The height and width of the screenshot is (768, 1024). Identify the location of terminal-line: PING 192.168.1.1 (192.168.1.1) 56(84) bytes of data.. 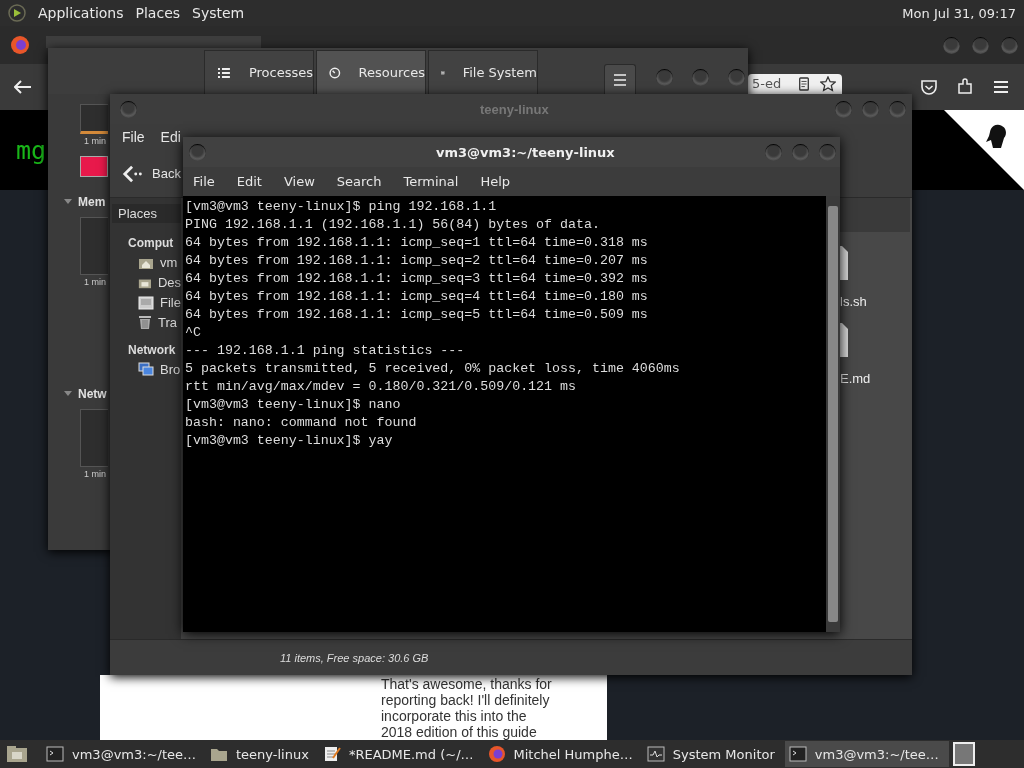
(392, 225).